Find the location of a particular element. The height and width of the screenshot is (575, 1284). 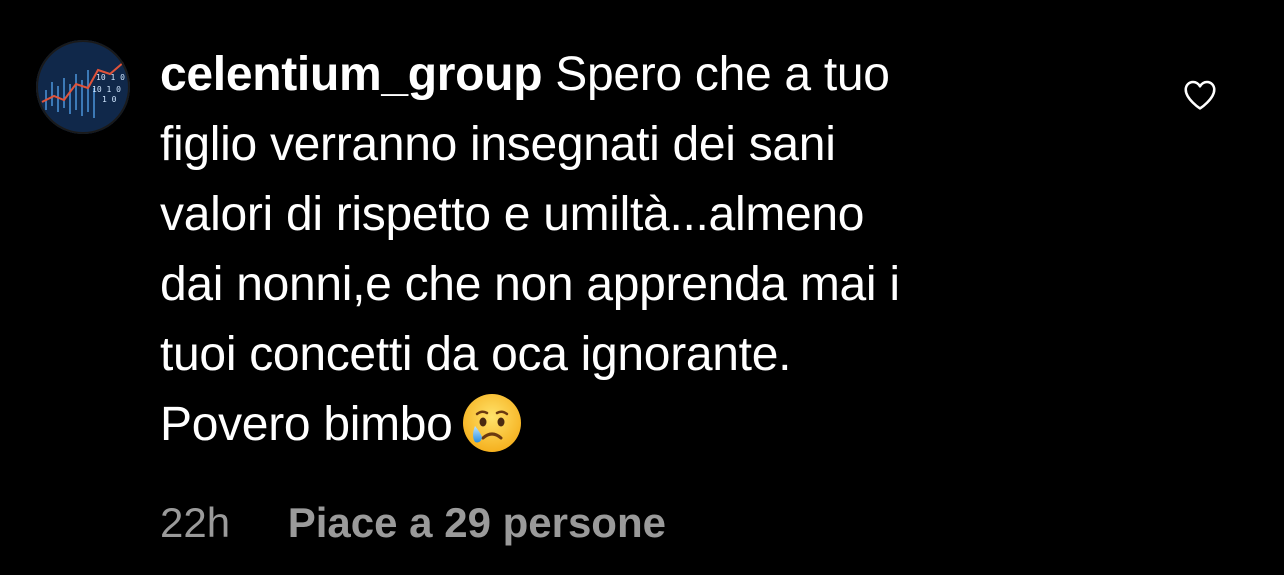

like-button is located at coordinates (1200, 95).